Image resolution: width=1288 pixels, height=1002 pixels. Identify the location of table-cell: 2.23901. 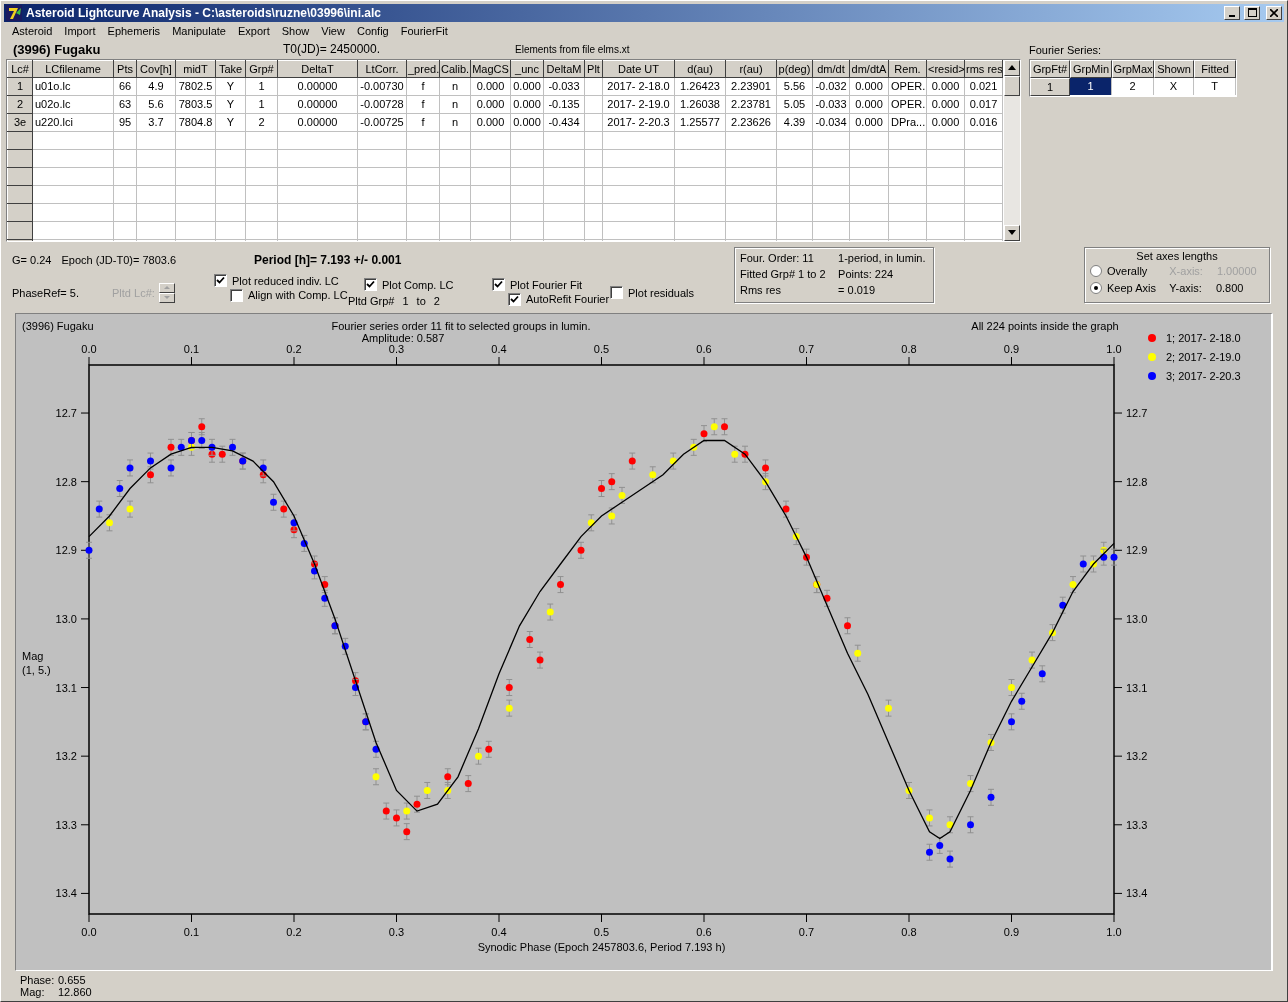
(751, 86).